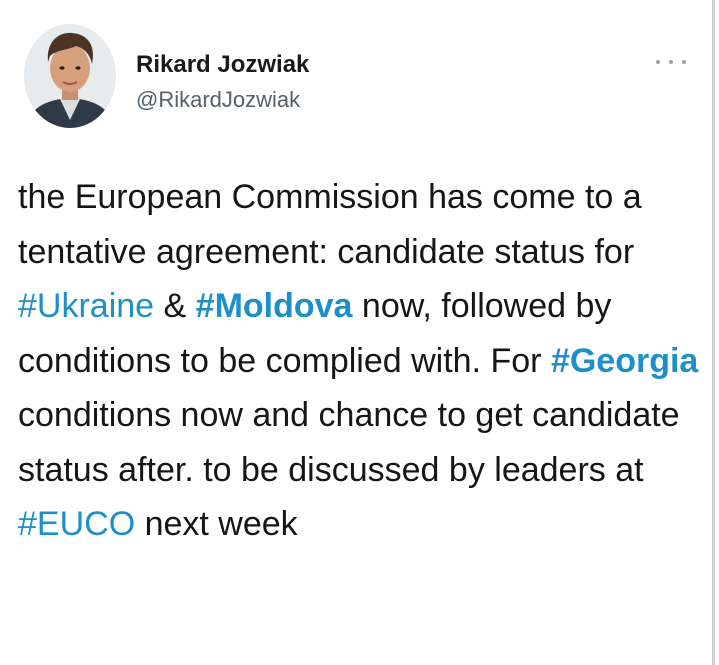 The height and width of the screenshot is (665, 719). I want to click on hashtag-euco: #EUCO, so click(76, 524).